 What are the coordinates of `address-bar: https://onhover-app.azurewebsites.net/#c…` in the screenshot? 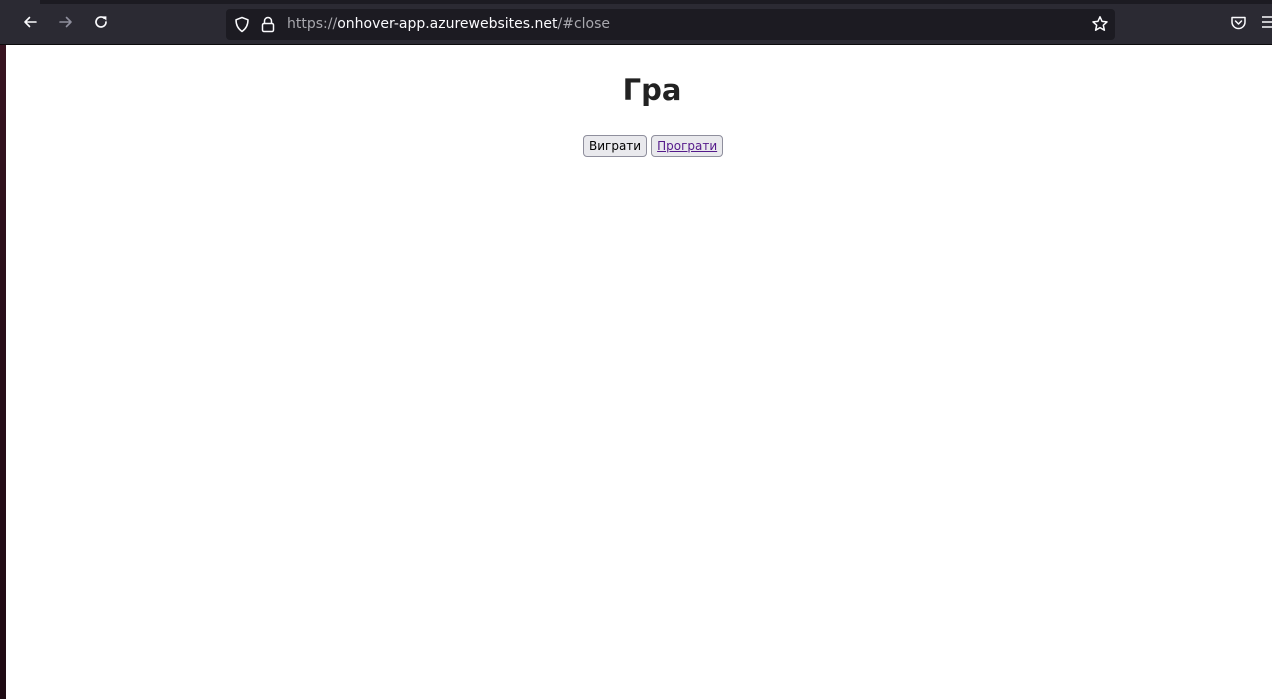 It's located at (670, 24).